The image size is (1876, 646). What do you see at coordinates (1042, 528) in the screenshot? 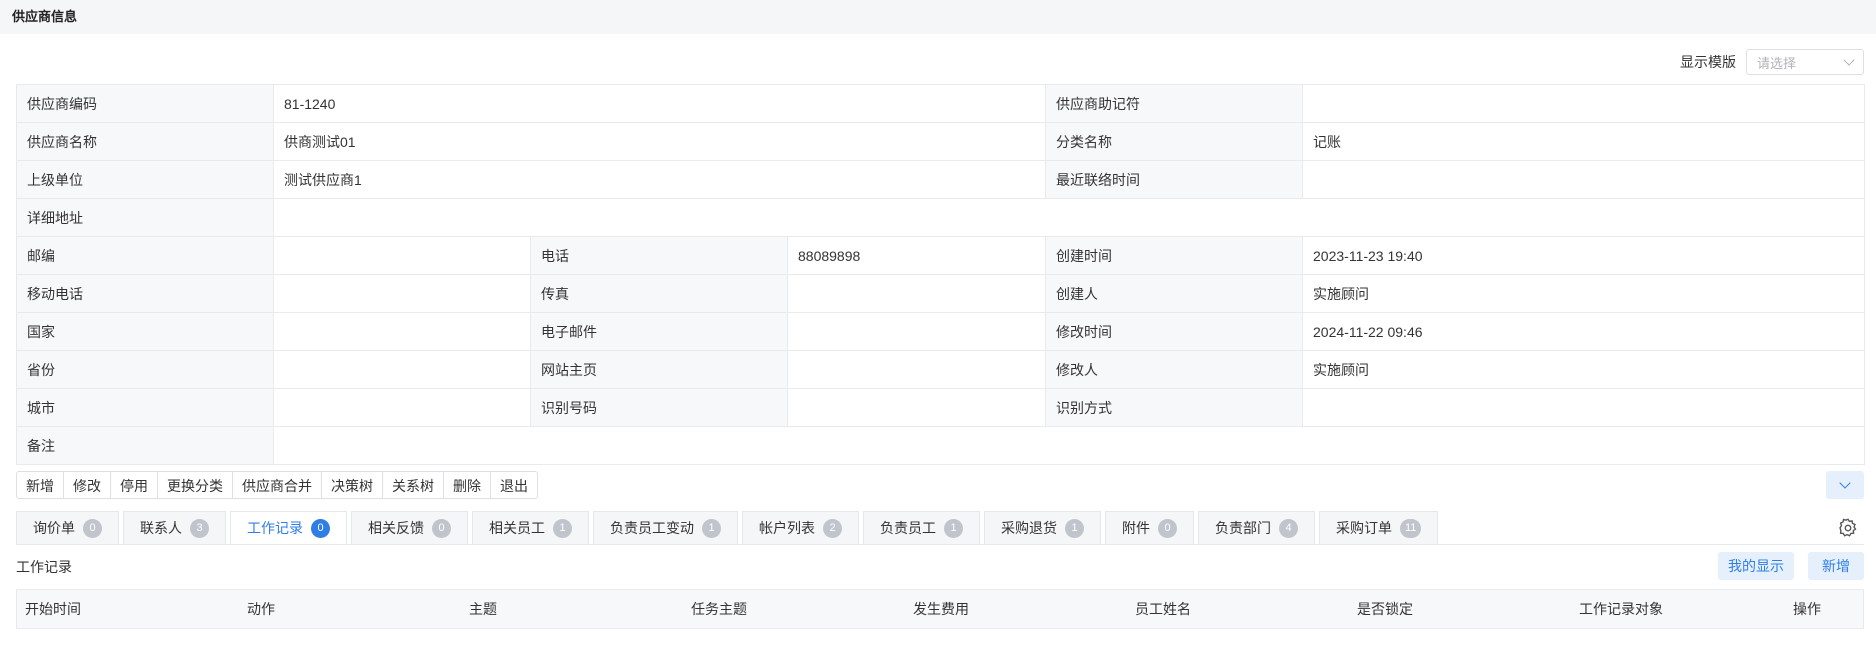
I see `tab-item: 采购退货 1` at bounding box center [1042, 528].